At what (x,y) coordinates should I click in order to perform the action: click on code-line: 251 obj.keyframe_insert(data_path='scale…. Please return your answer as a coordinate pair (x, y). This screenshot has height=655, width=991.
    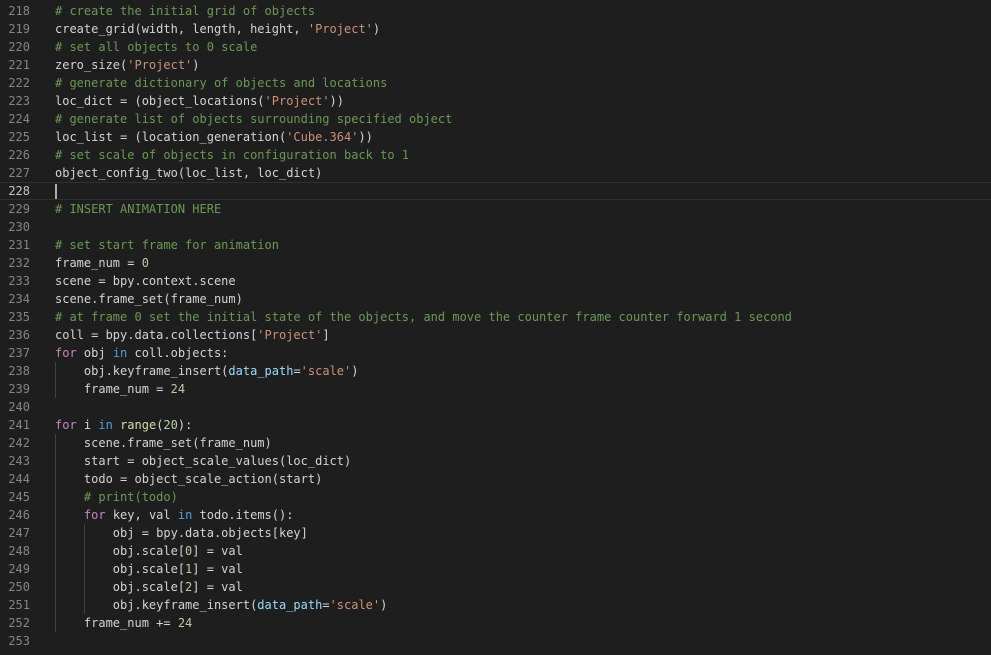
    Looking at the image, I should click on (495, 605).